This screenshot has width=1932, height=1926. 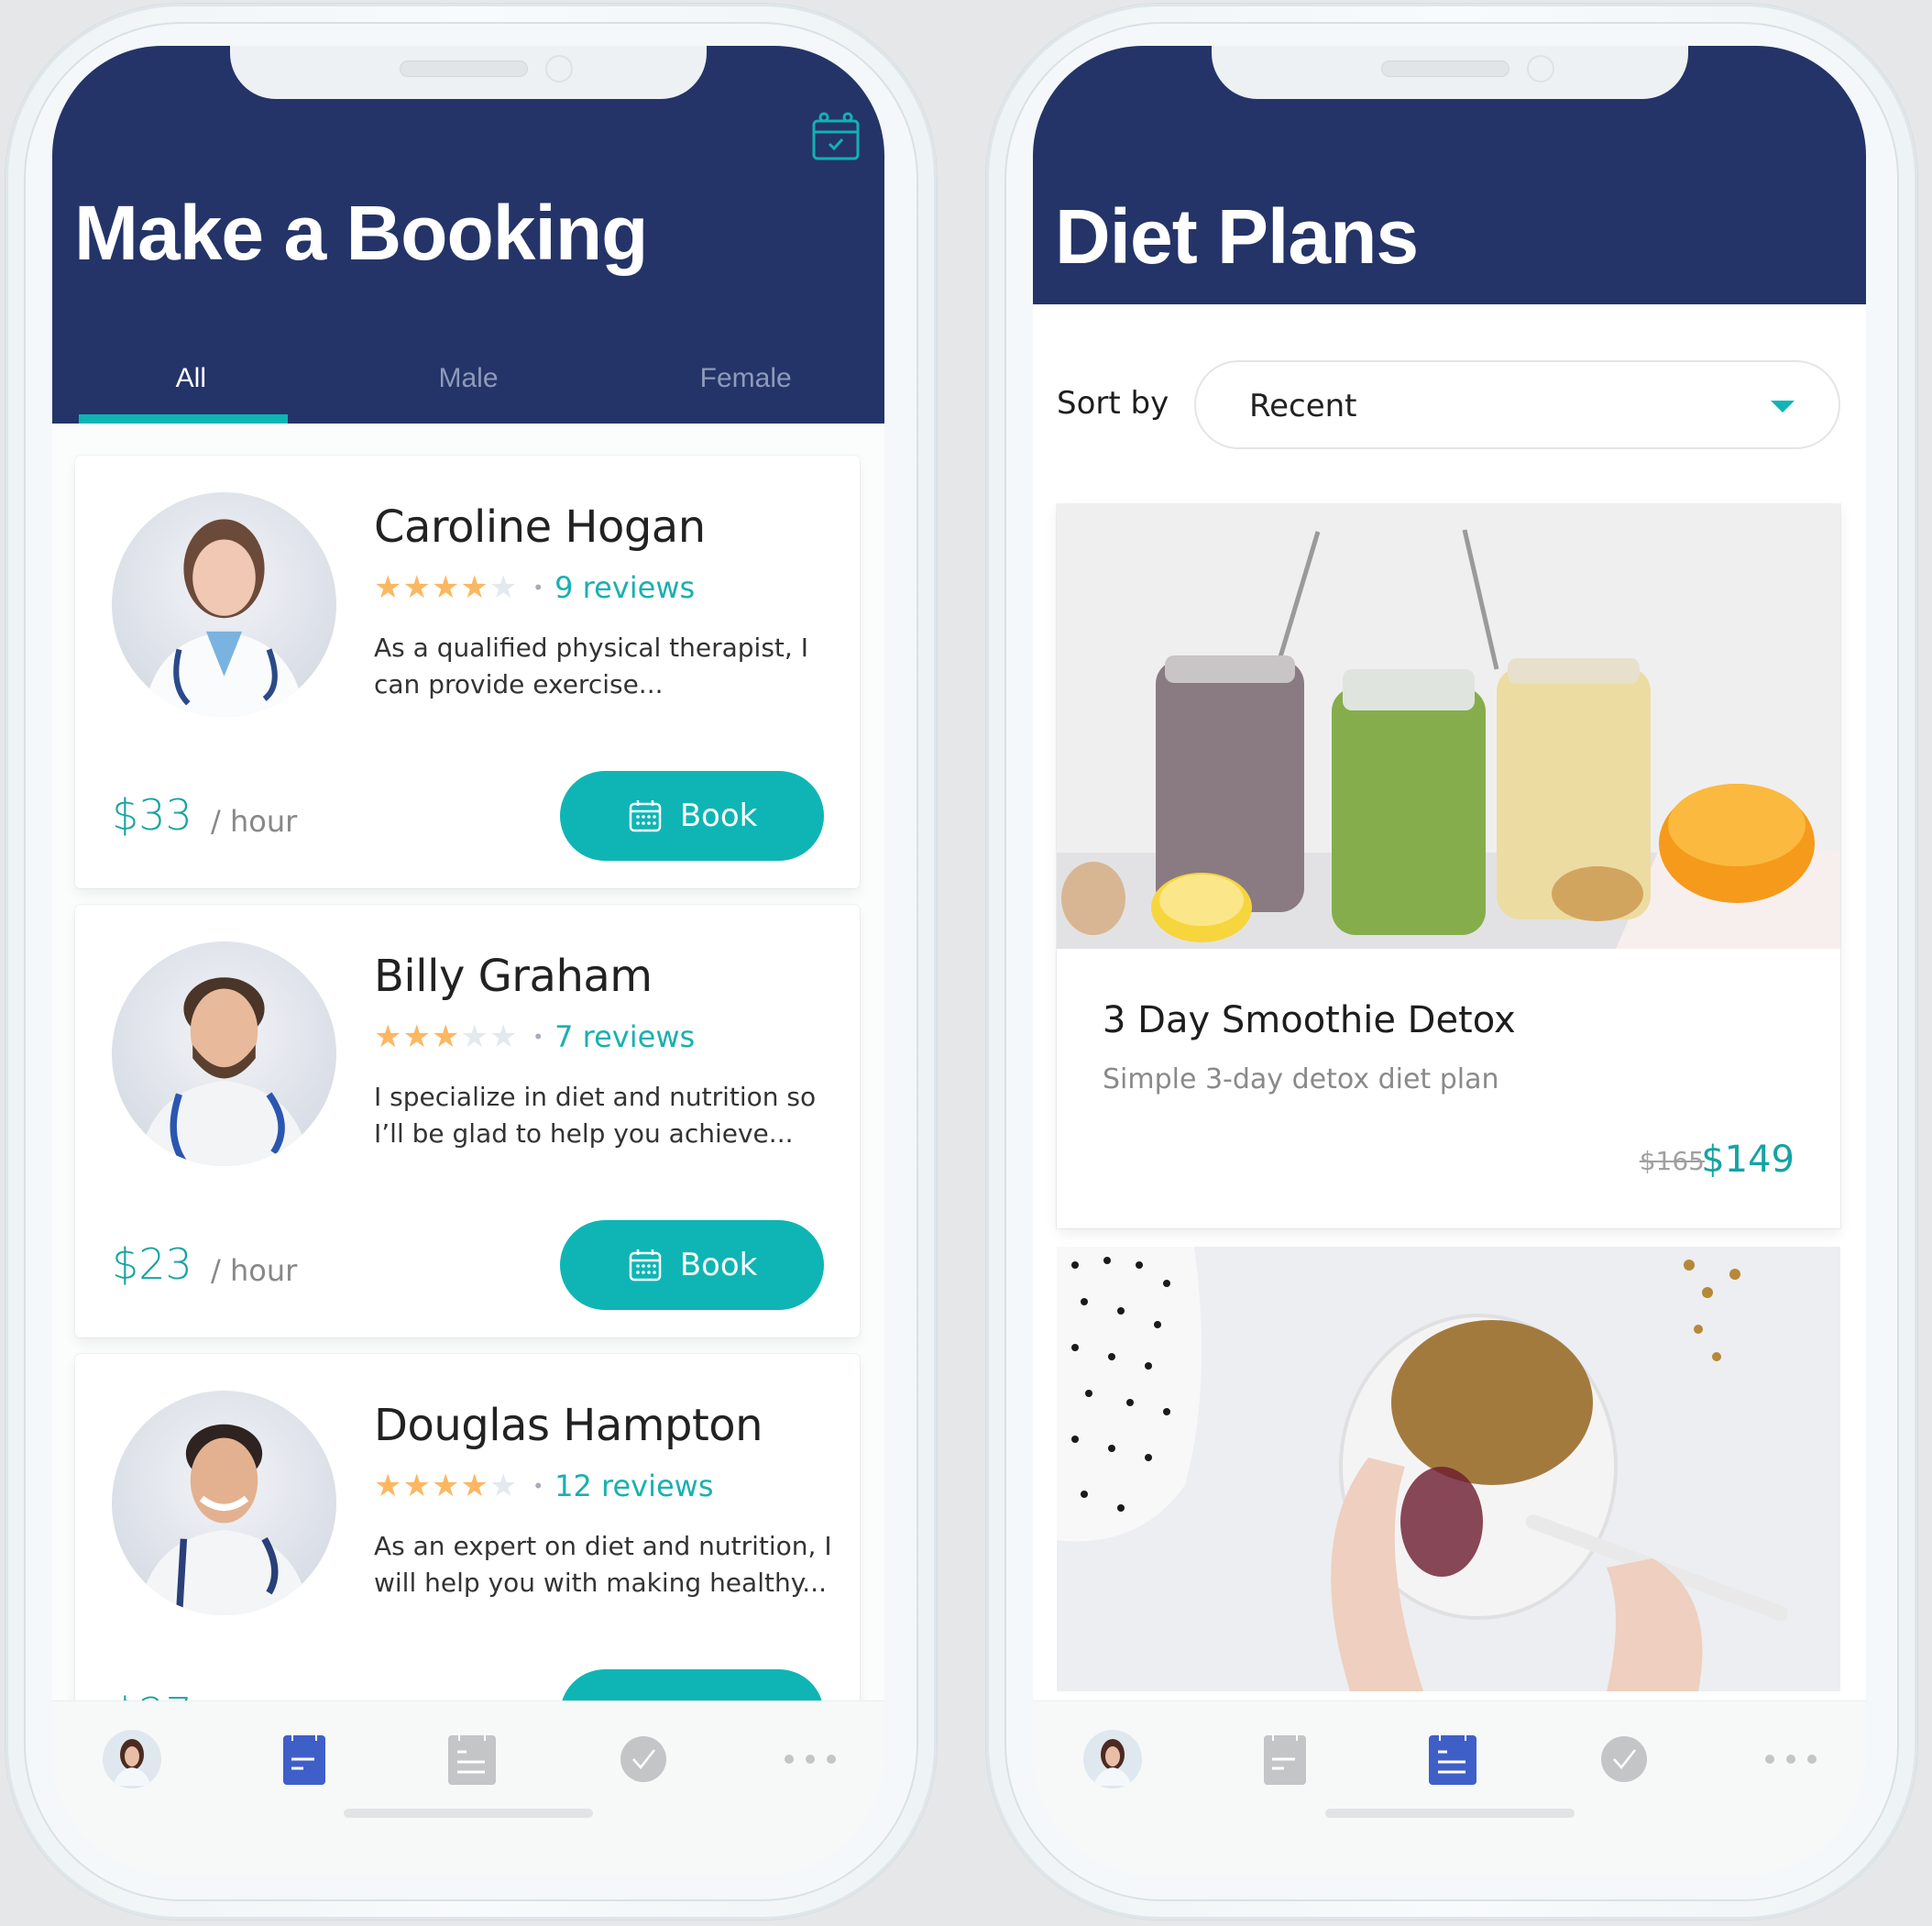 What do you see at coordinates (513, 977) in the screenshot?
I see `doctor-name: Billy Graham` at bounding box center [513, 977].